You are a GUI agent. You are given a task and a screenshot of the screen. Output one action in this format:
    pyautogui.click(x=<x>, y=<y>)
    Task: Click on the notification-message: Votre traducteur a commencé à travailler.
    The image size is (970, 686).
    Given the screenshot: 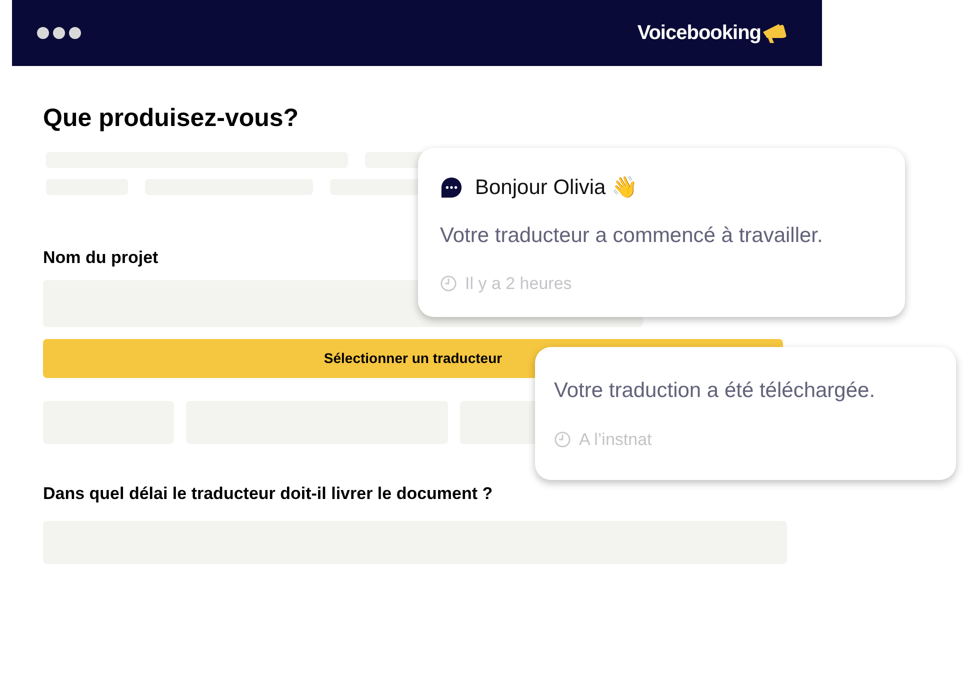 What is the action you would take?
    pyautogui.click(x=632, y=235)
    